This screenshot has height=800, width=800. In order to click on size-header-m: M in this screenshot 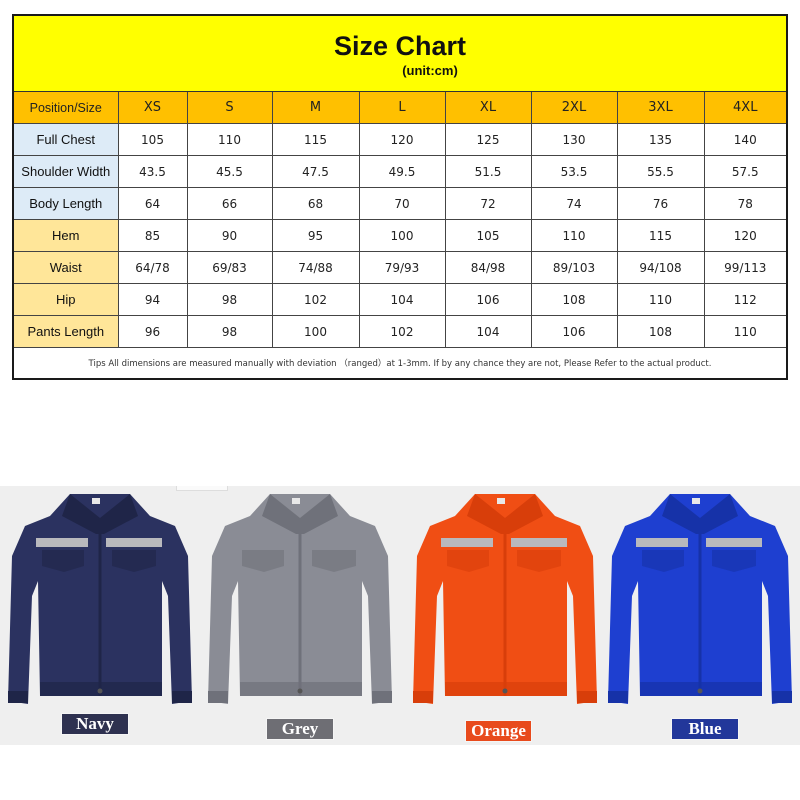, I will do `click(315, 108)`.